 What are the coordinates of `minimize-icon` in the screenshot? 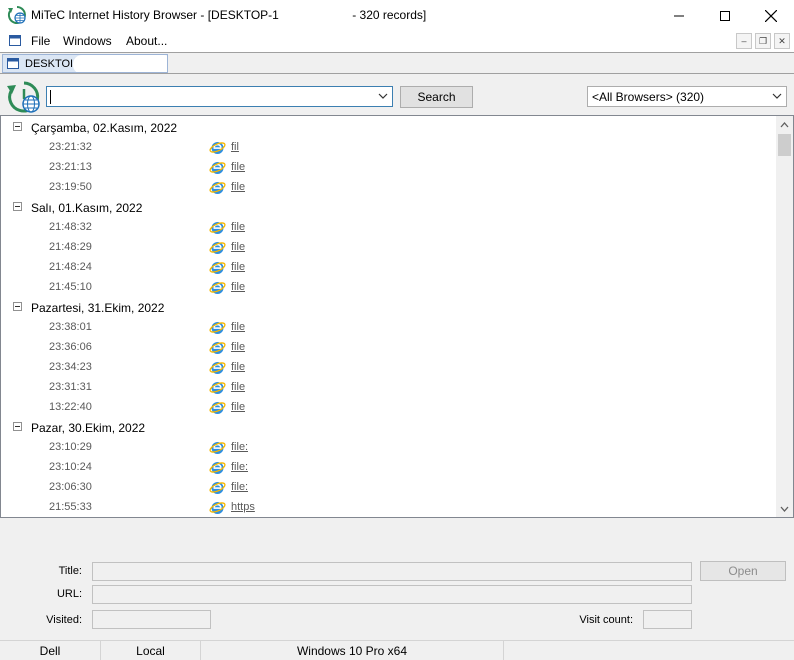 It's located at (679, 15).